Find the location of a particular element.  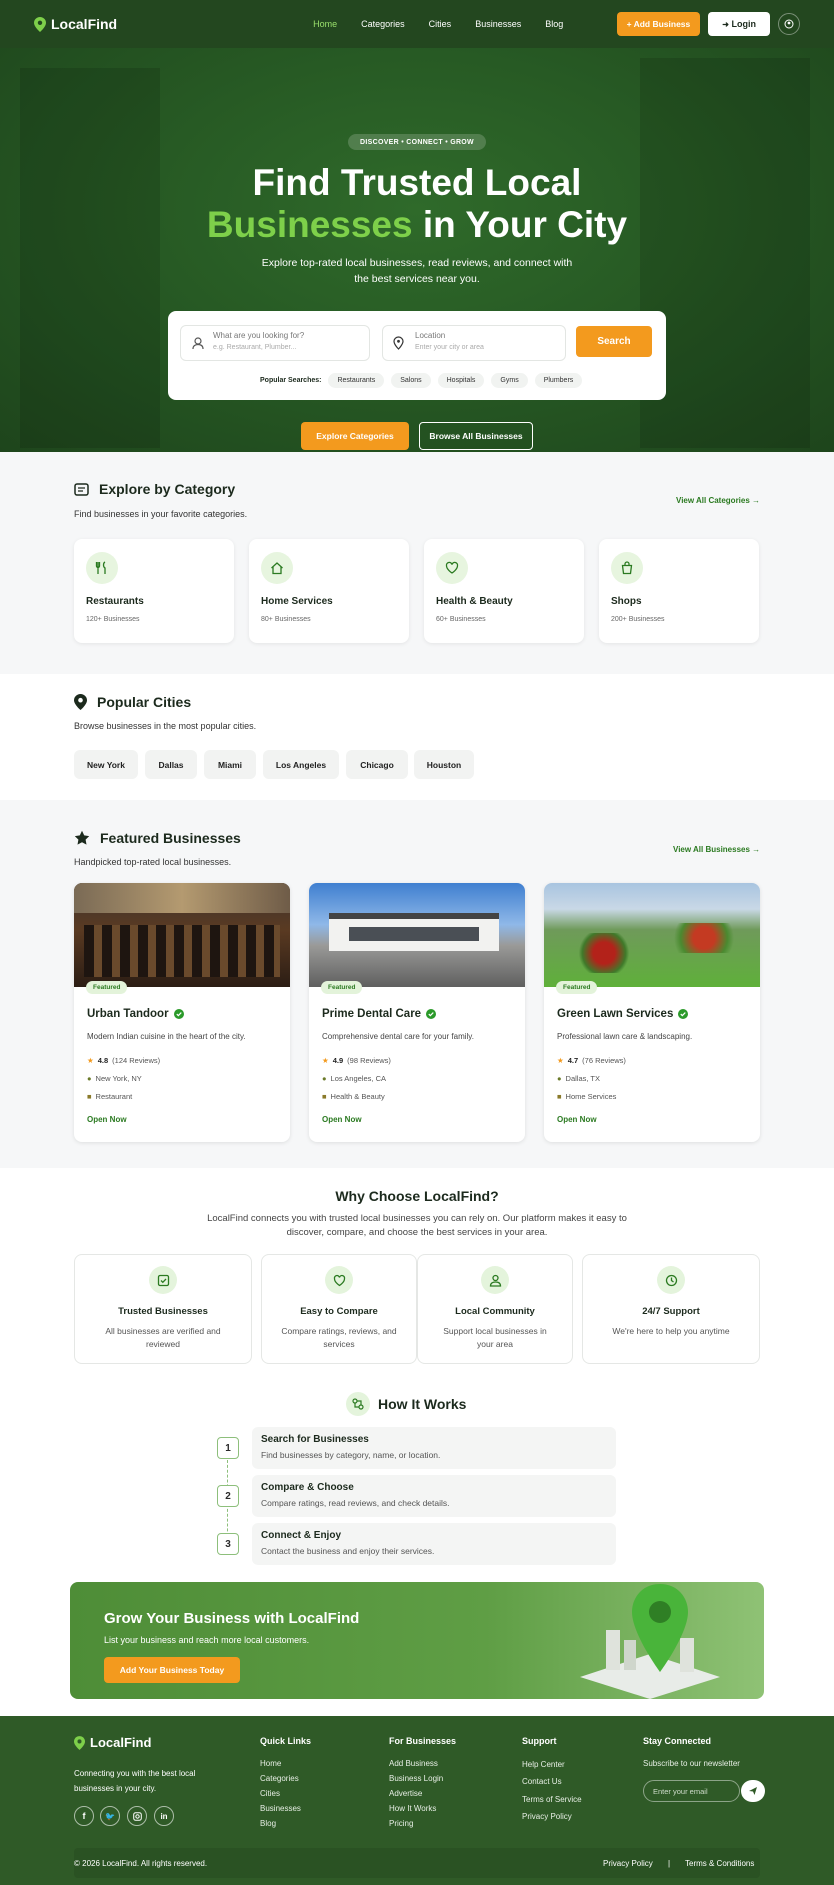

instagram-icon is located at coordinates (137, 1816).